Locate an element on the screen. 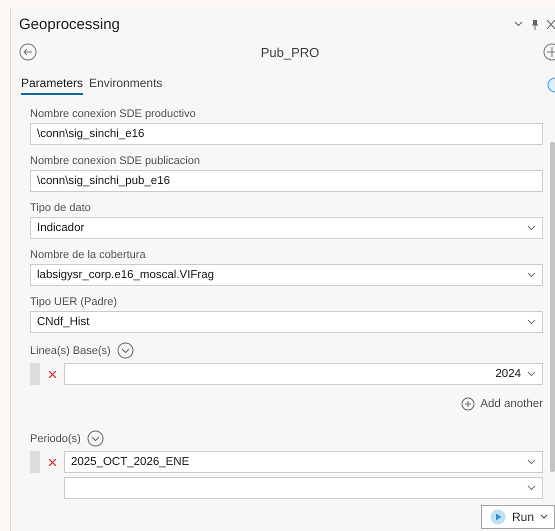 The height and width of the screenshot is (531, 555). scrollbar is located at coordinates (552, 307).